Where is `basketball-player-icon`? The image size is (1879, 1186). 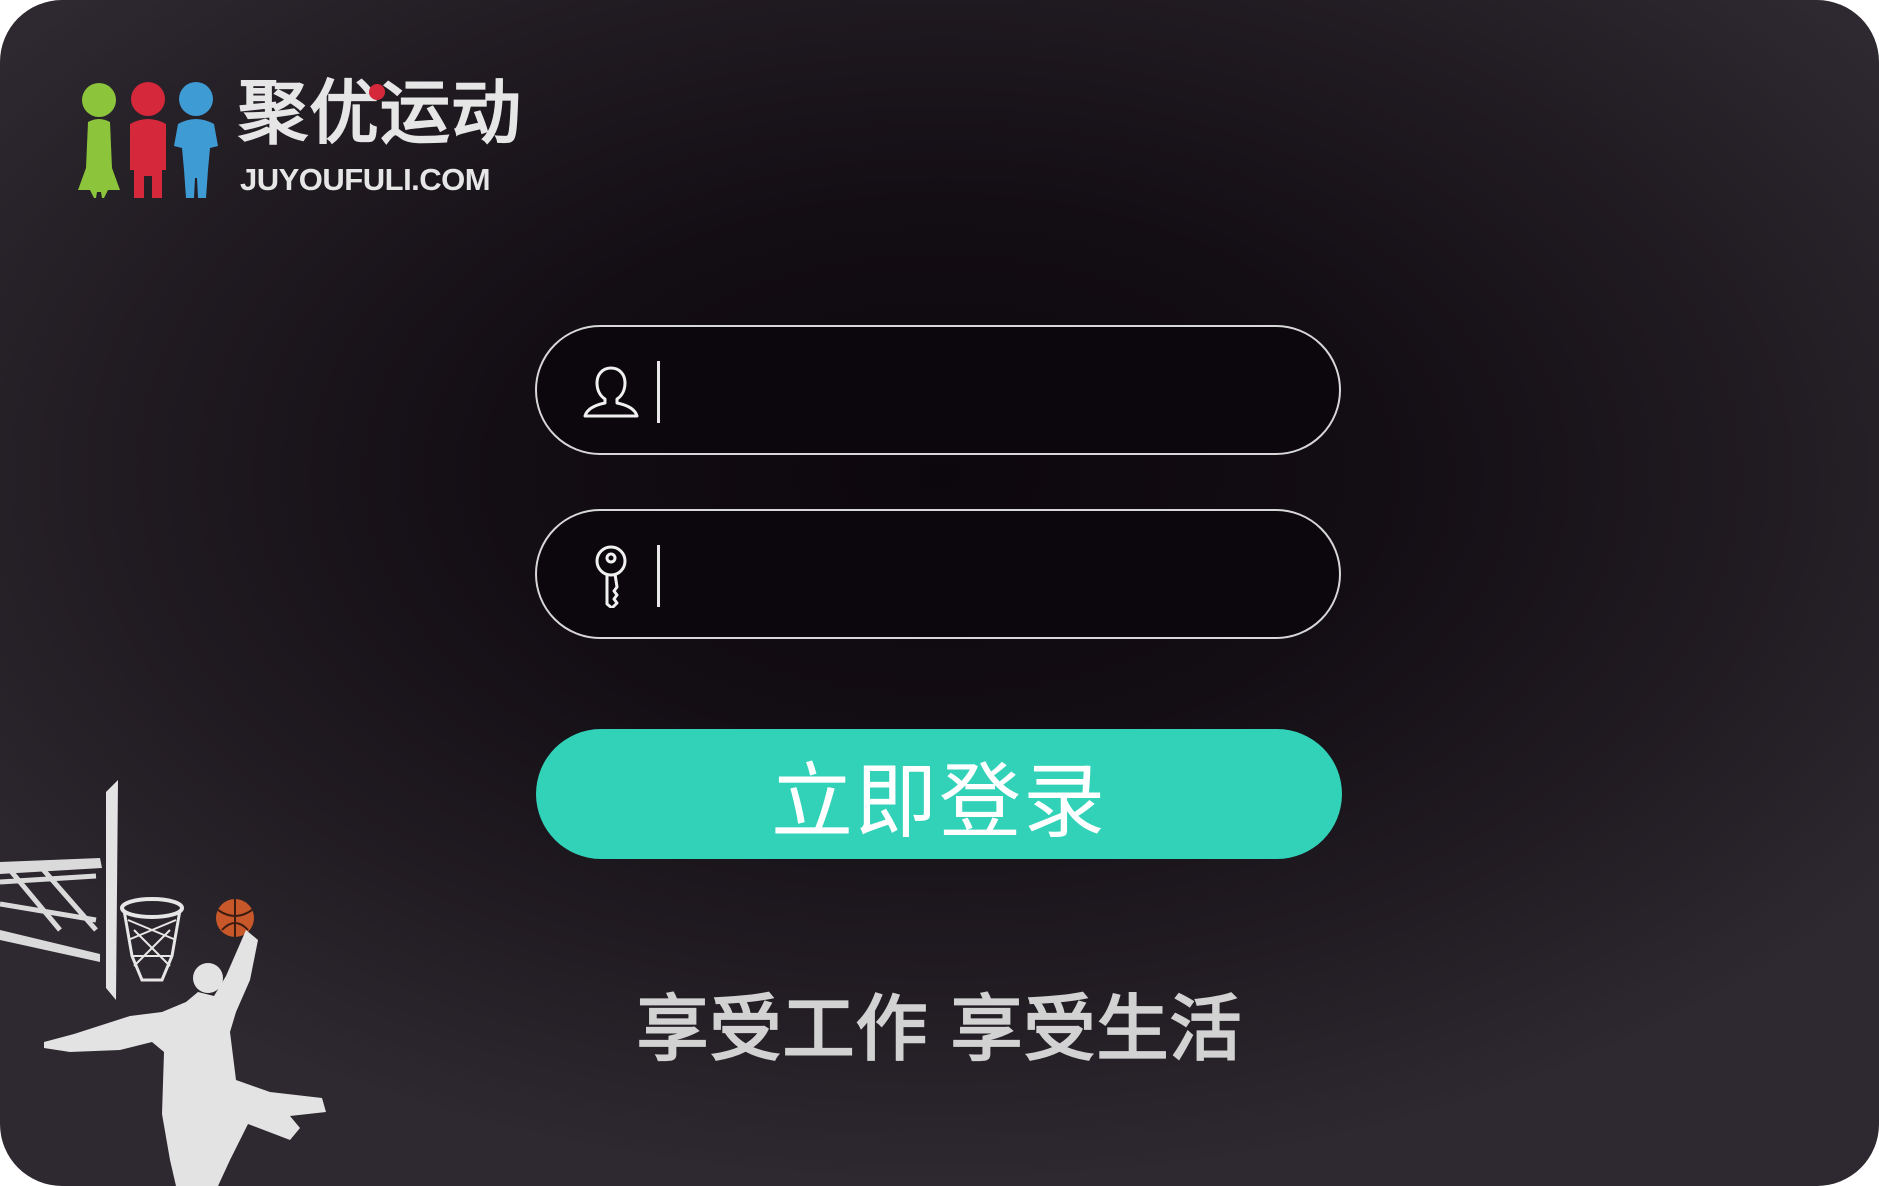 basketball-player-icon is located at coordinates (163, 983).